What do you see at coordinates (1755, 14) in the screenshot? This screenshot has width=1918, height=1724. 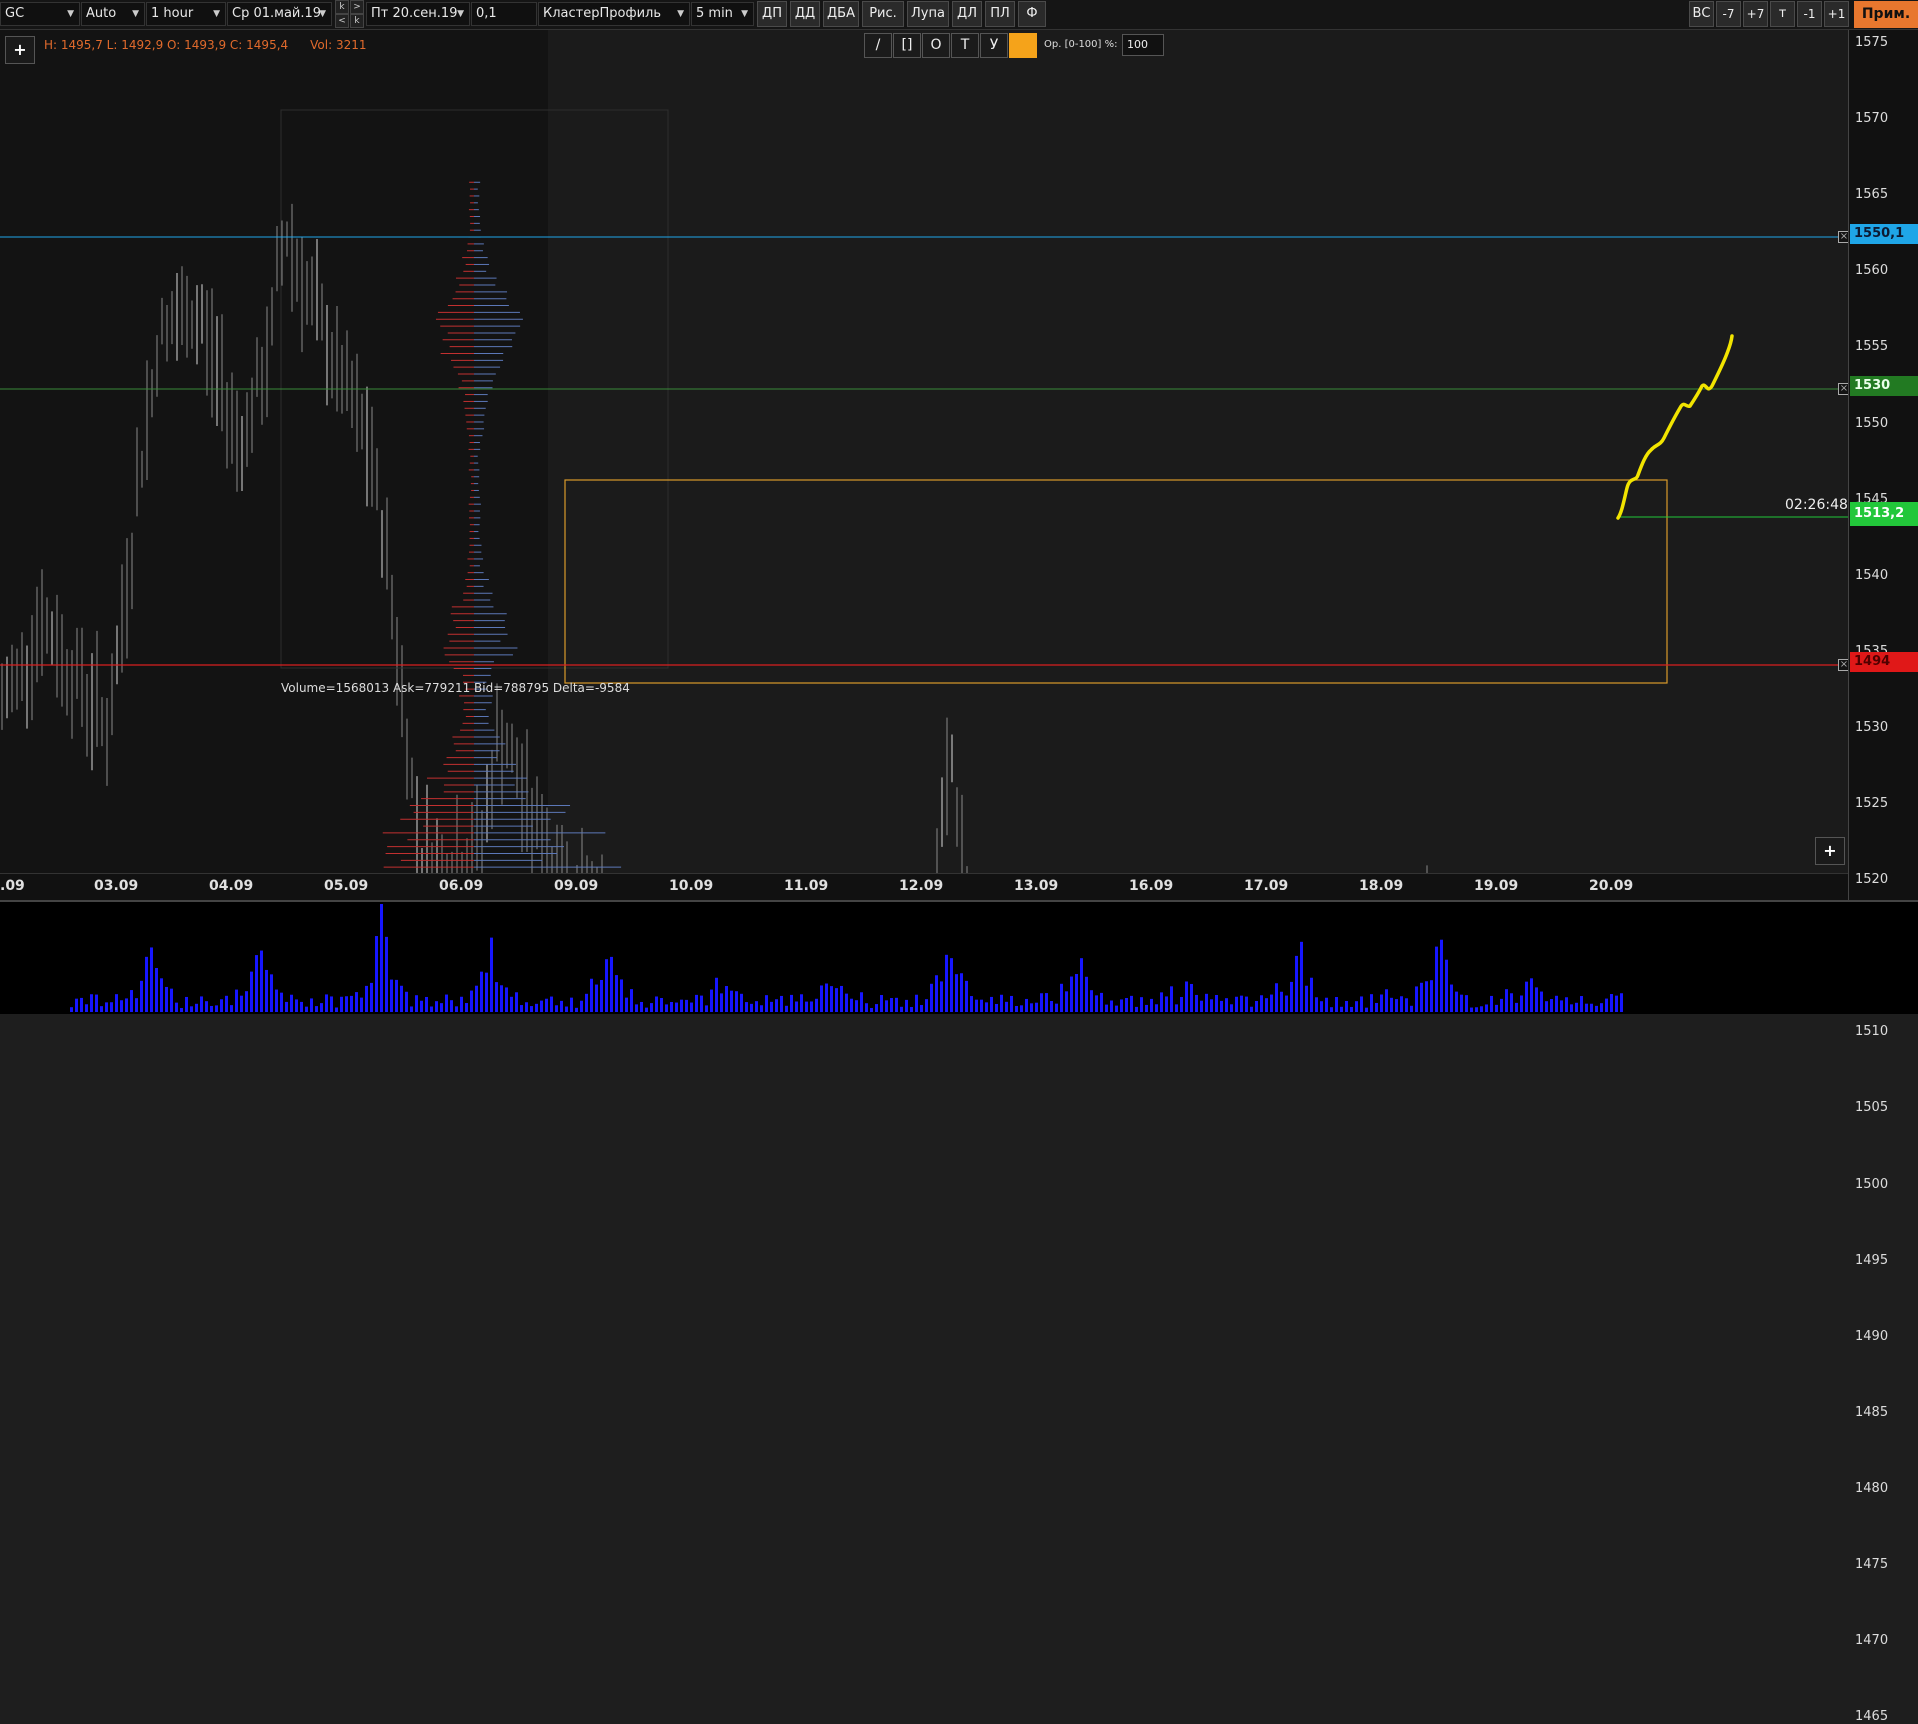 I see `plus7-button: +7` at bounding box center [1755, 14].